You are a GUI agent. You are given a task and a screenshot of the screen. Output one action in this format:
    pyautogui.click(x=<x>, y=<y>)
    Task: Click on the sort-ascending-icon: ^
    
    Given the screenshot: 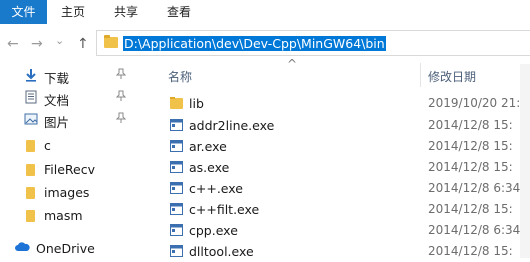 What is the action you would take?
    pyautogui.click(x=292, y=64)
    